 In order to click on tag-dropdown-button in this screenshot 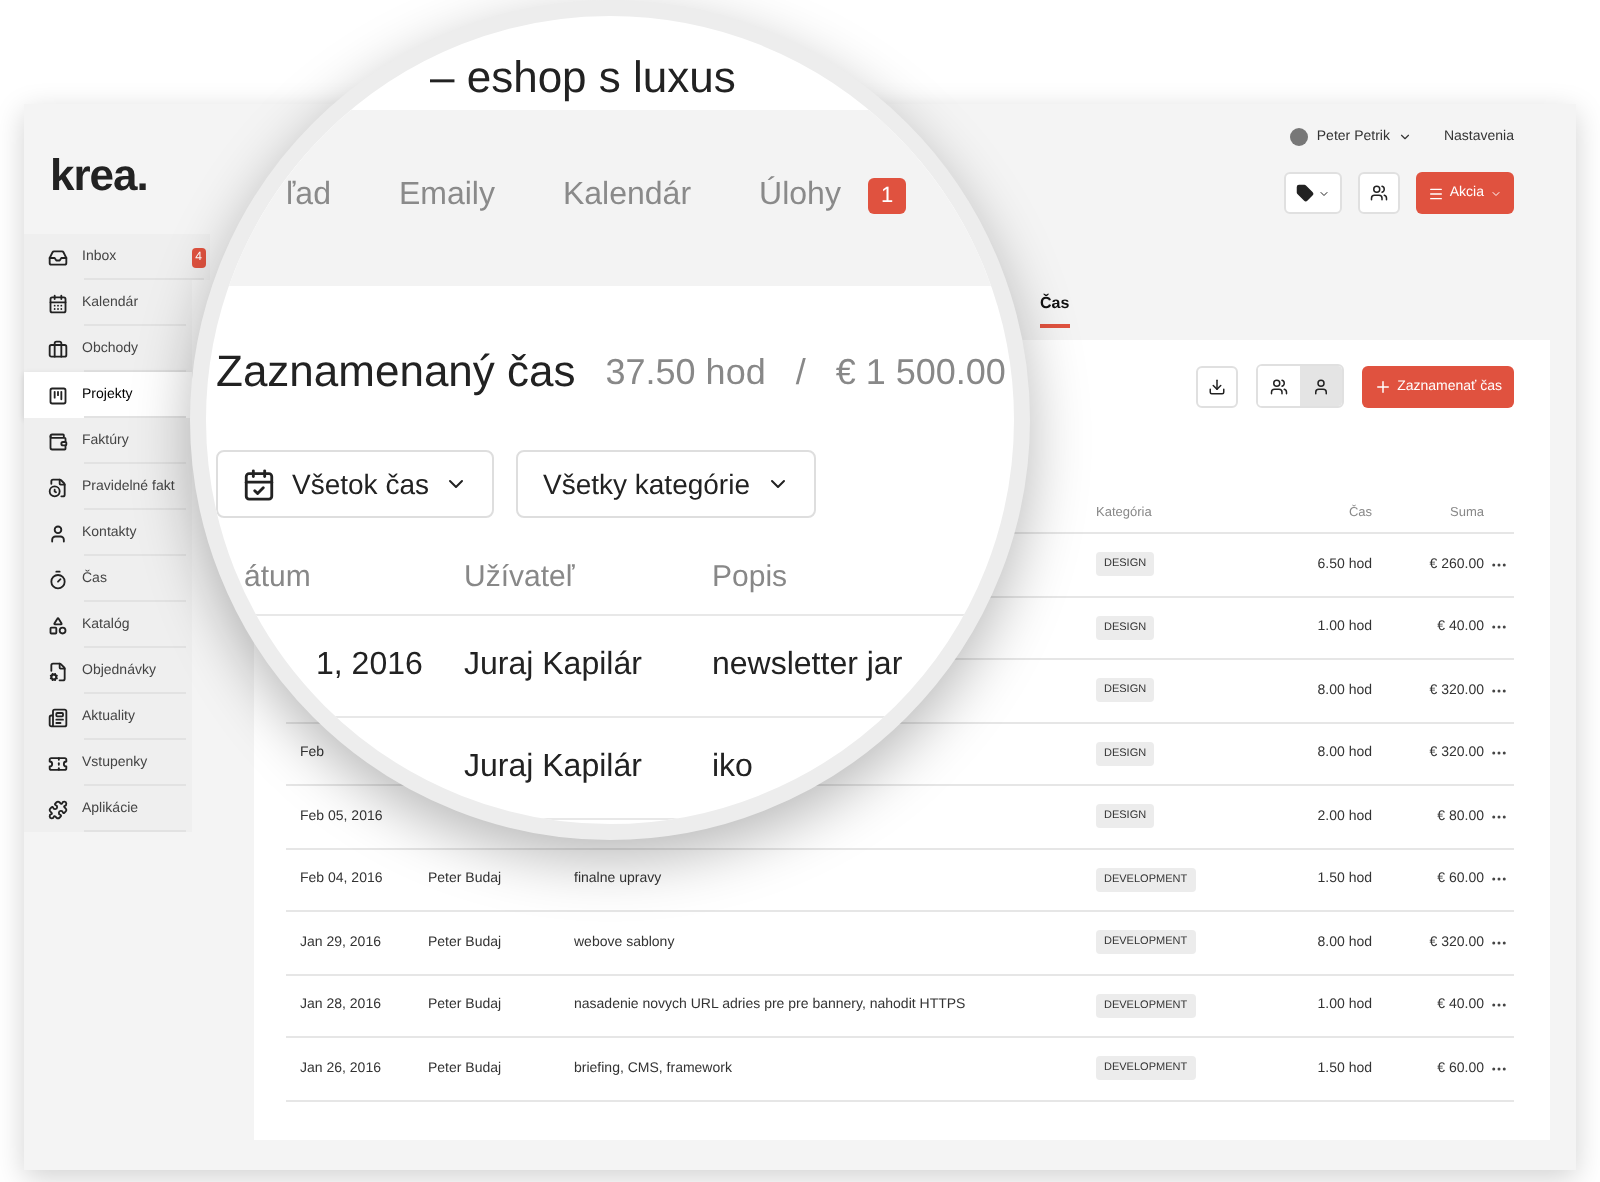, I will do `click(1312, 193)`.